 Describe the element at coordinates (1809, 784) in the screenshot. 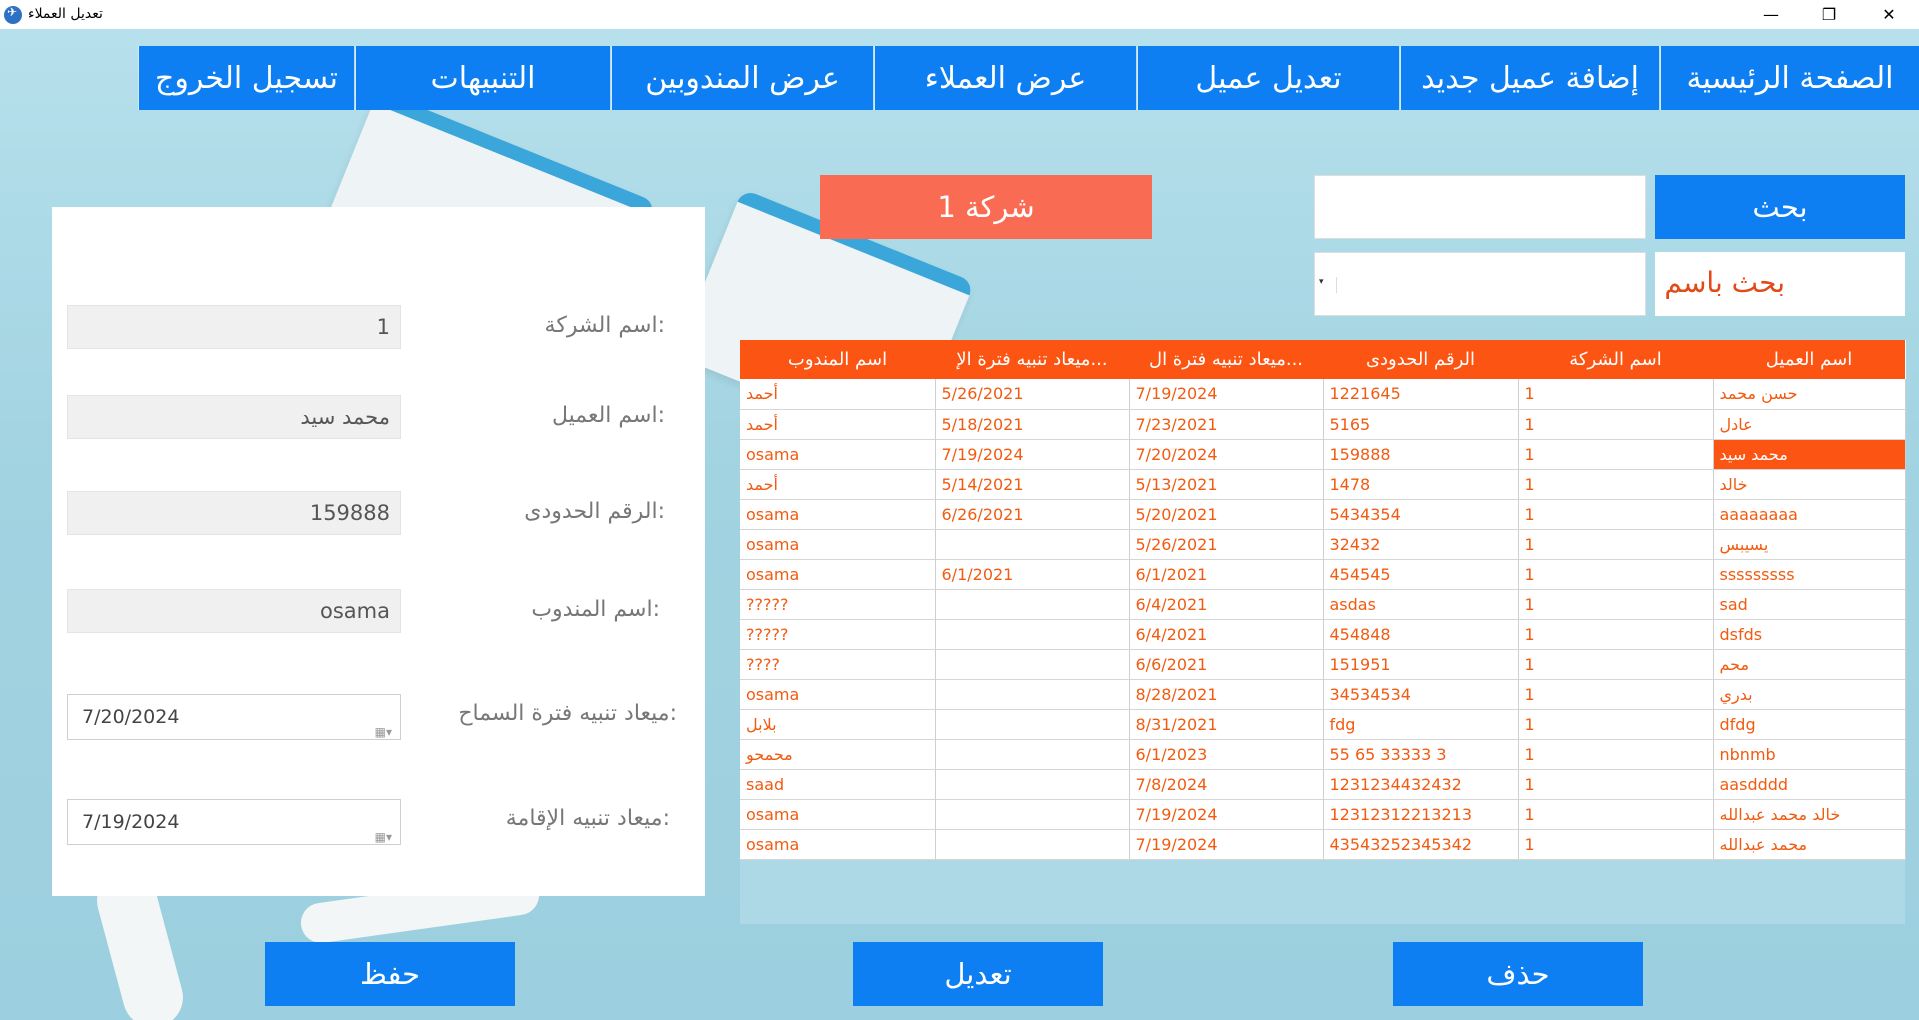

I see `table-cell: aasdddd` at that location.